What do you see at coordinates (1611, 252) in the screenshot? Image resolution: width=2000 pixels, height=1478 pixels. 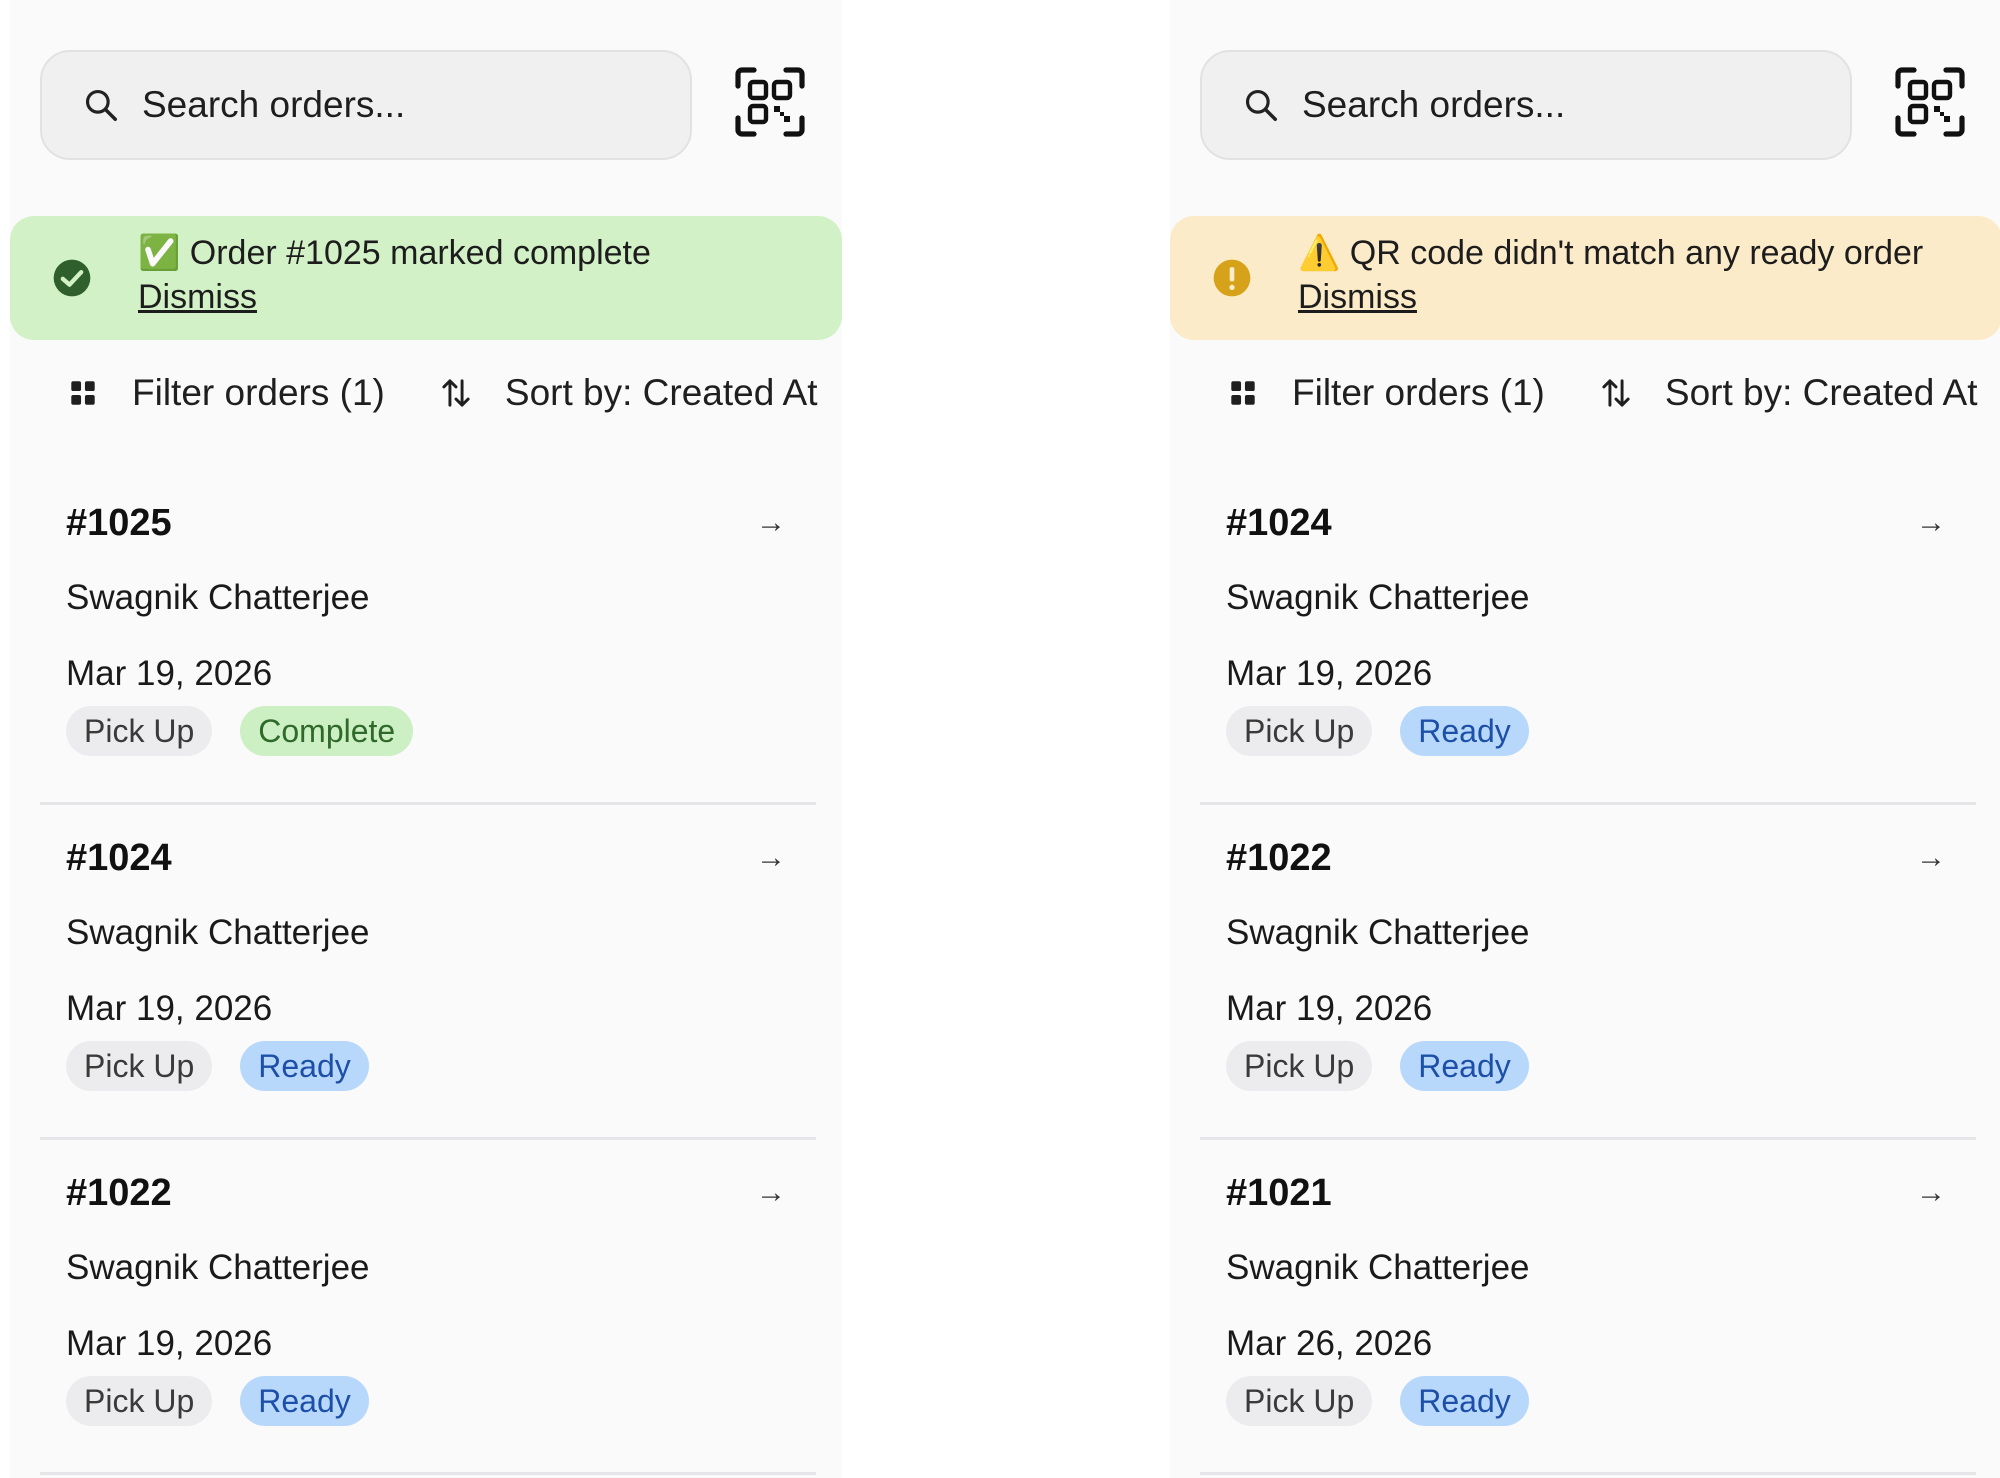 I see `banner-message: ⚠️ QR code didn't match any ready order` at bounding box center [1611, 252].